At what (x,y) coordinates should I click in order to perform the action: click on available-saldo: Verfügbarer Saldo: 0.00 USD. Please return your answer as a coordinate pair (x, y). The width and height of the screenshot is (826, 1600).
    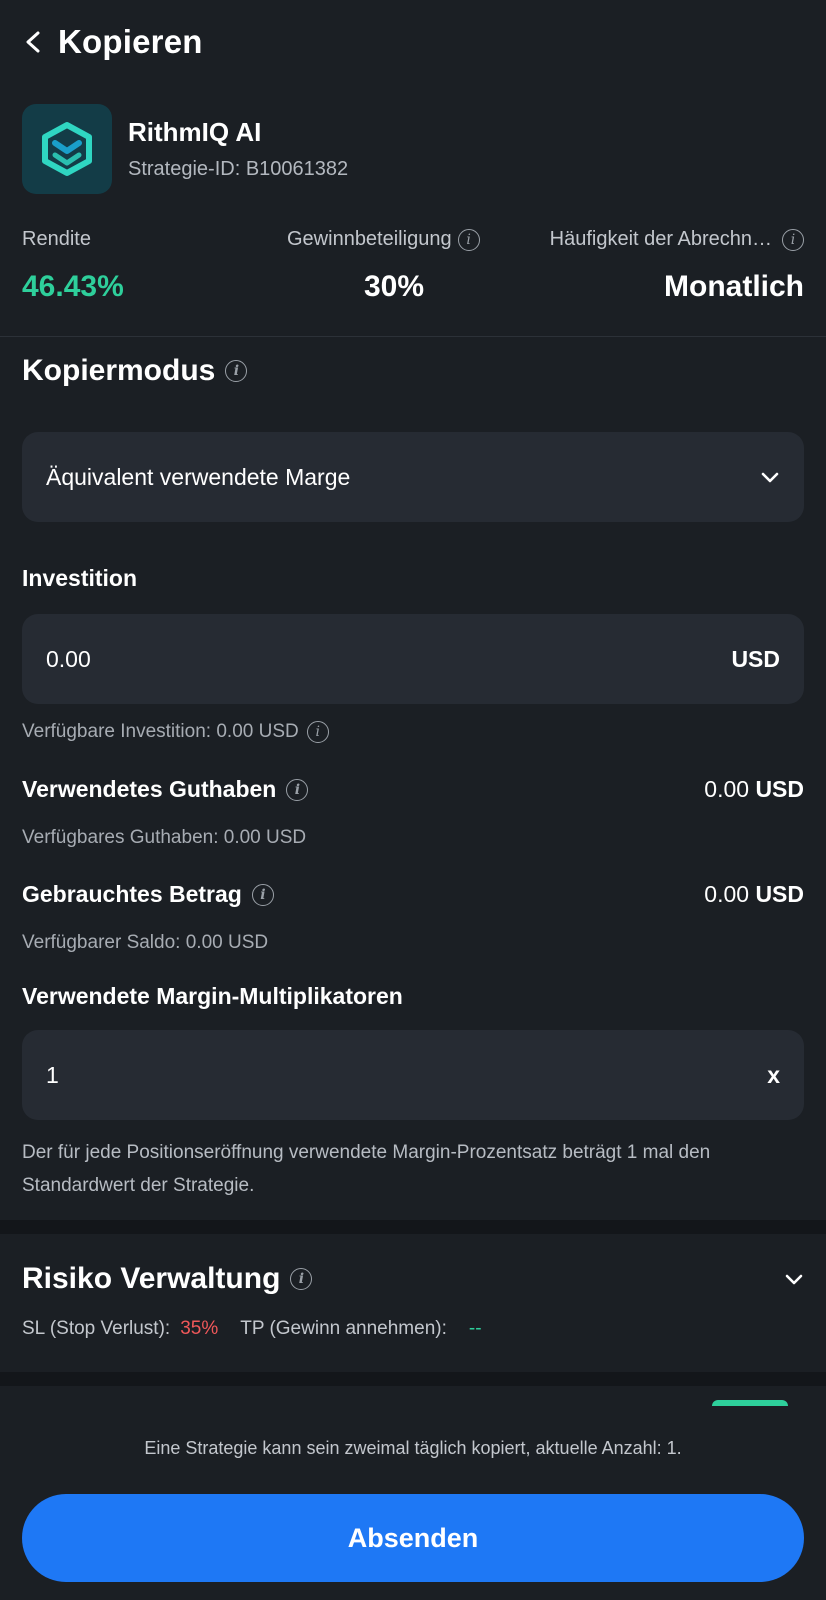
    Looking at the image, I should click on (145, 942).